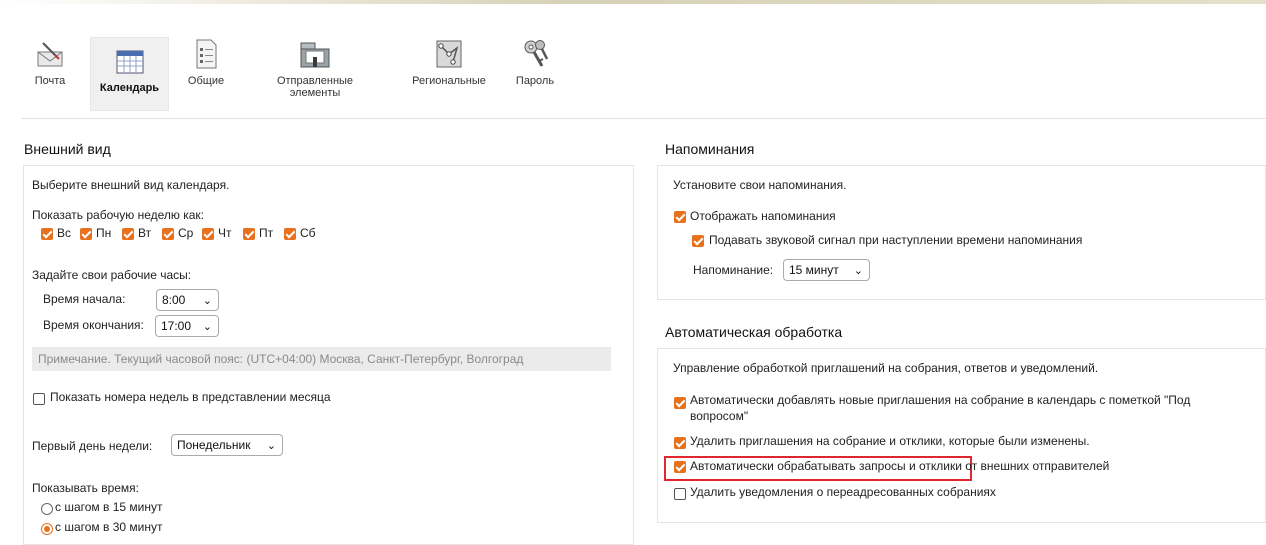  What do you see at coordinates (64, 233) in the screenshot?
I see `day-label: Вс` at bounding box center [64, 233].